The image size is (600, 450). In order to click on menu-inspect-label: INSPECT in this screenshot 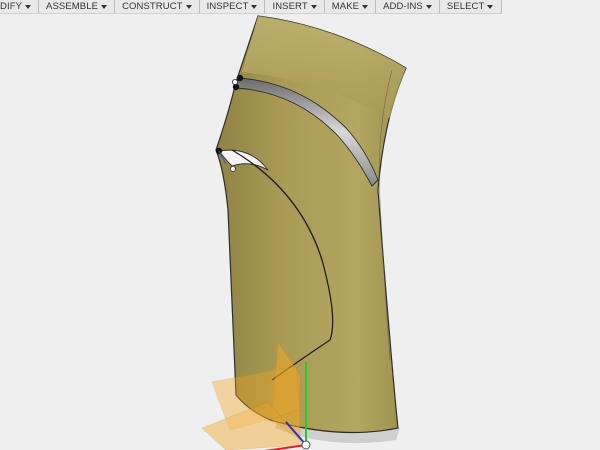, I will do `click(227, 6)`.